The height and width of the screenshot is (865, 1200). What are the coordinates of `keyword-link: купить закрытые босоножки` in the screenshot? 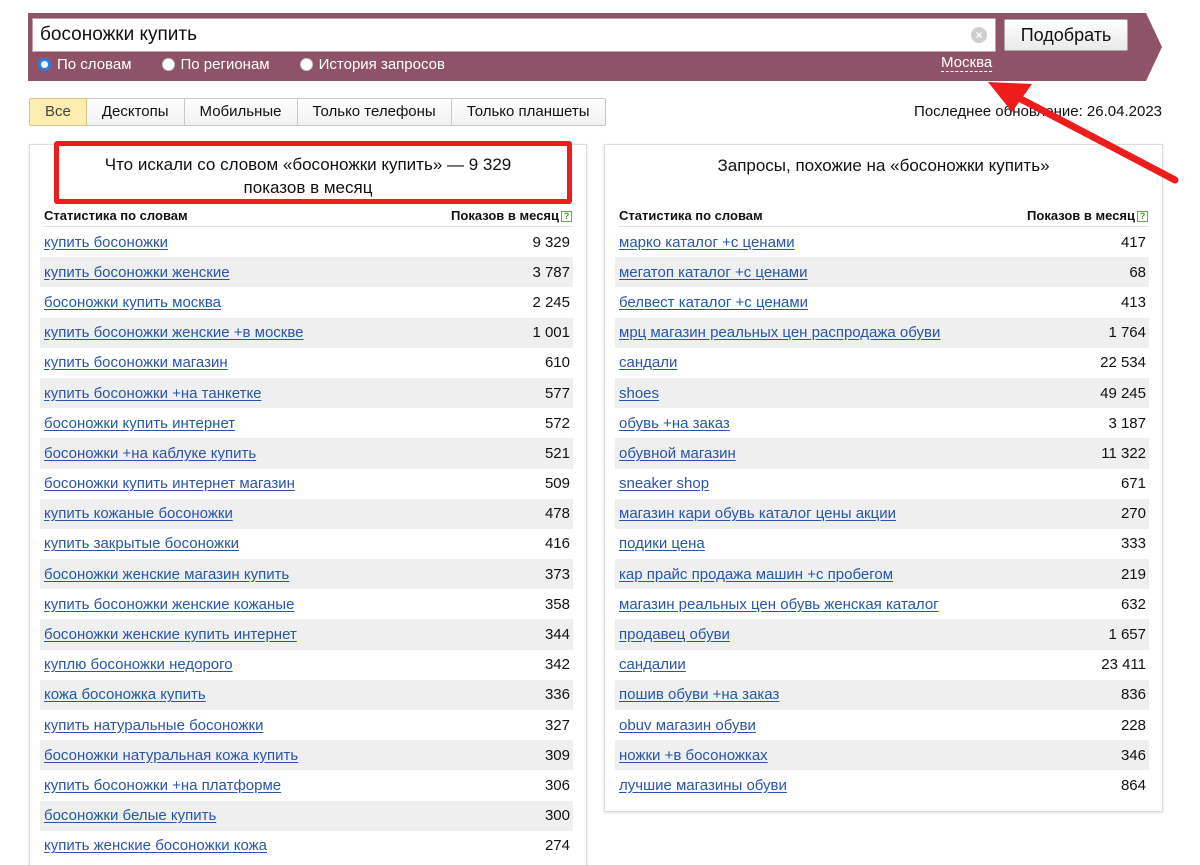 It's located at (141, 543).